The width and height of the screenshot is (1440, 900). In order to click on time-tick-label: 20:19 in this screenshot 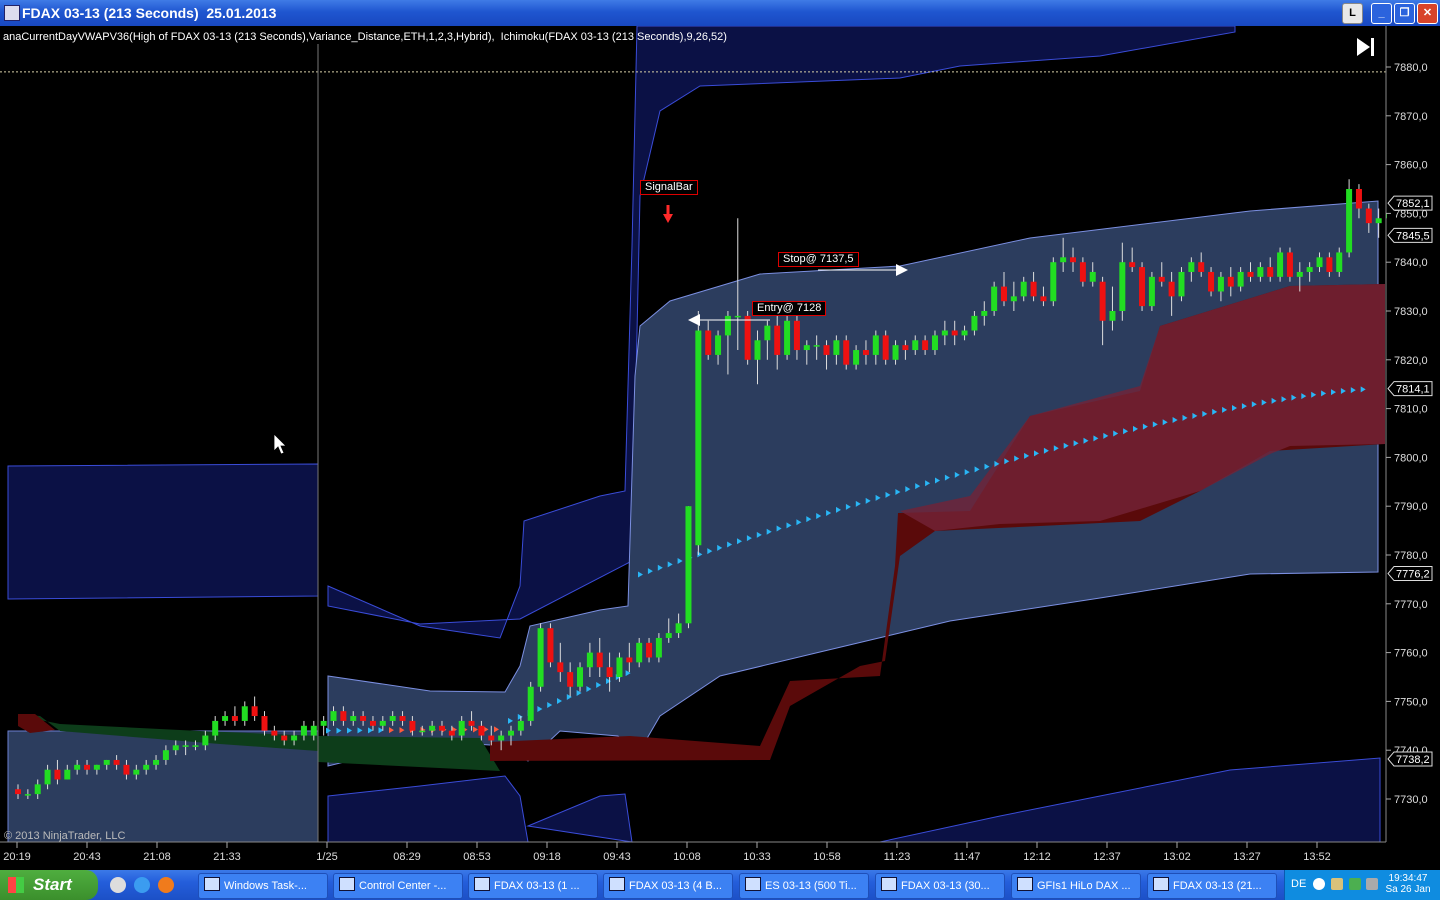, I will do `click(17, 857)`.